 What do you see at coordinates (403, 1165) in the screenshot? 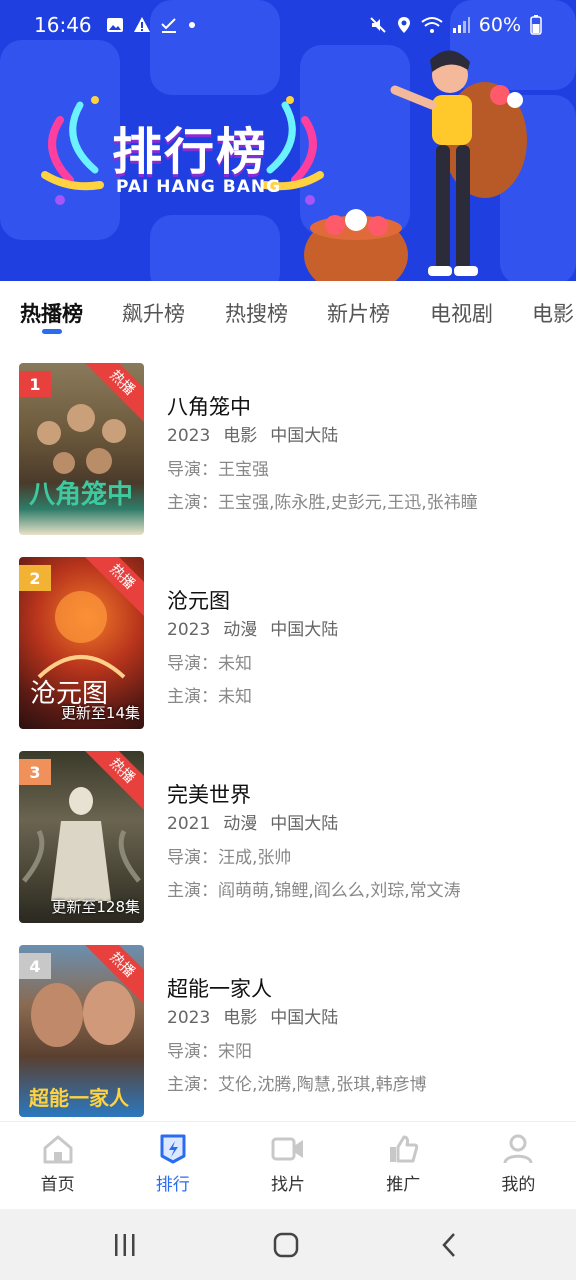
I see `nav-promote: 推广` at bounding box center [403, 1165].